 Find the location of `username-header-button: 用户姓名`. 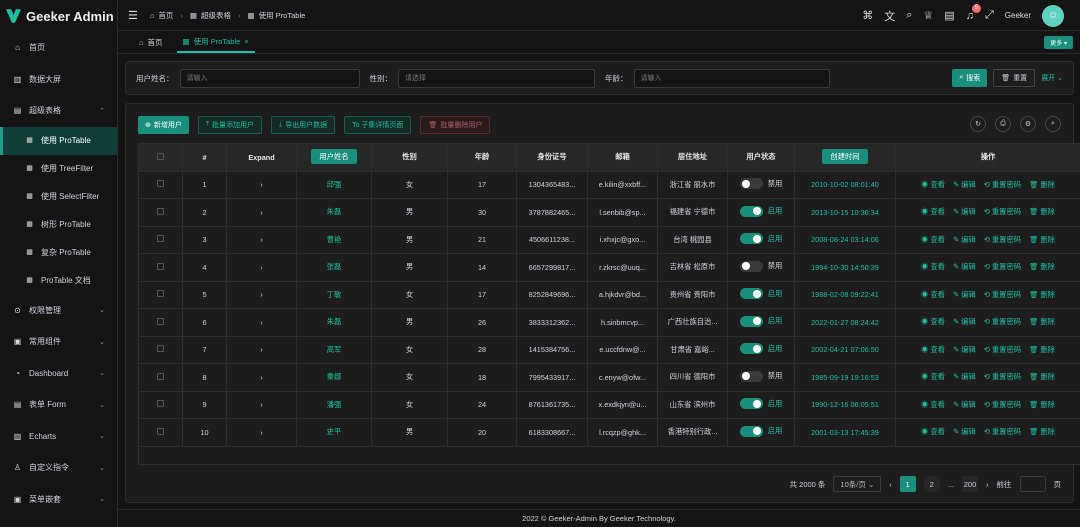

username-header-button: 用户姓名 is located at coordinates (334, 157).